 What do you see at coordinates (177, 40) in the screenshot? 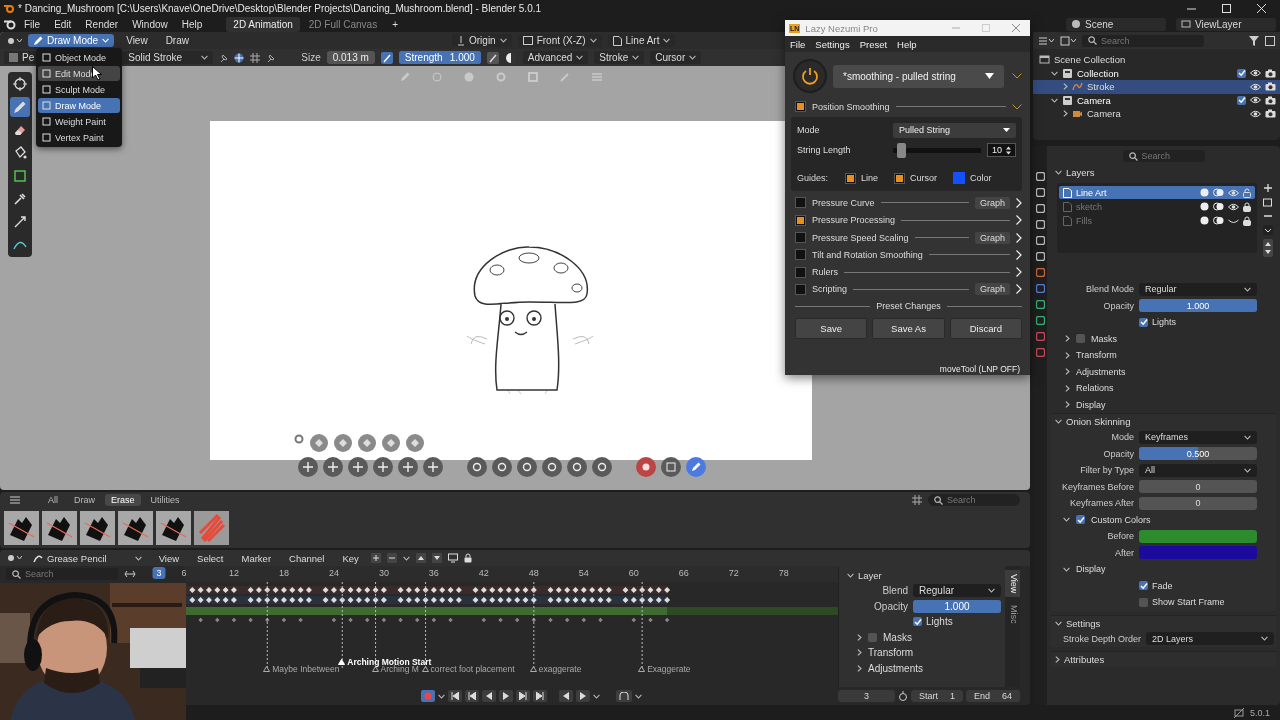
I see `menu-item: Draw` at bounding box center [177, 40].